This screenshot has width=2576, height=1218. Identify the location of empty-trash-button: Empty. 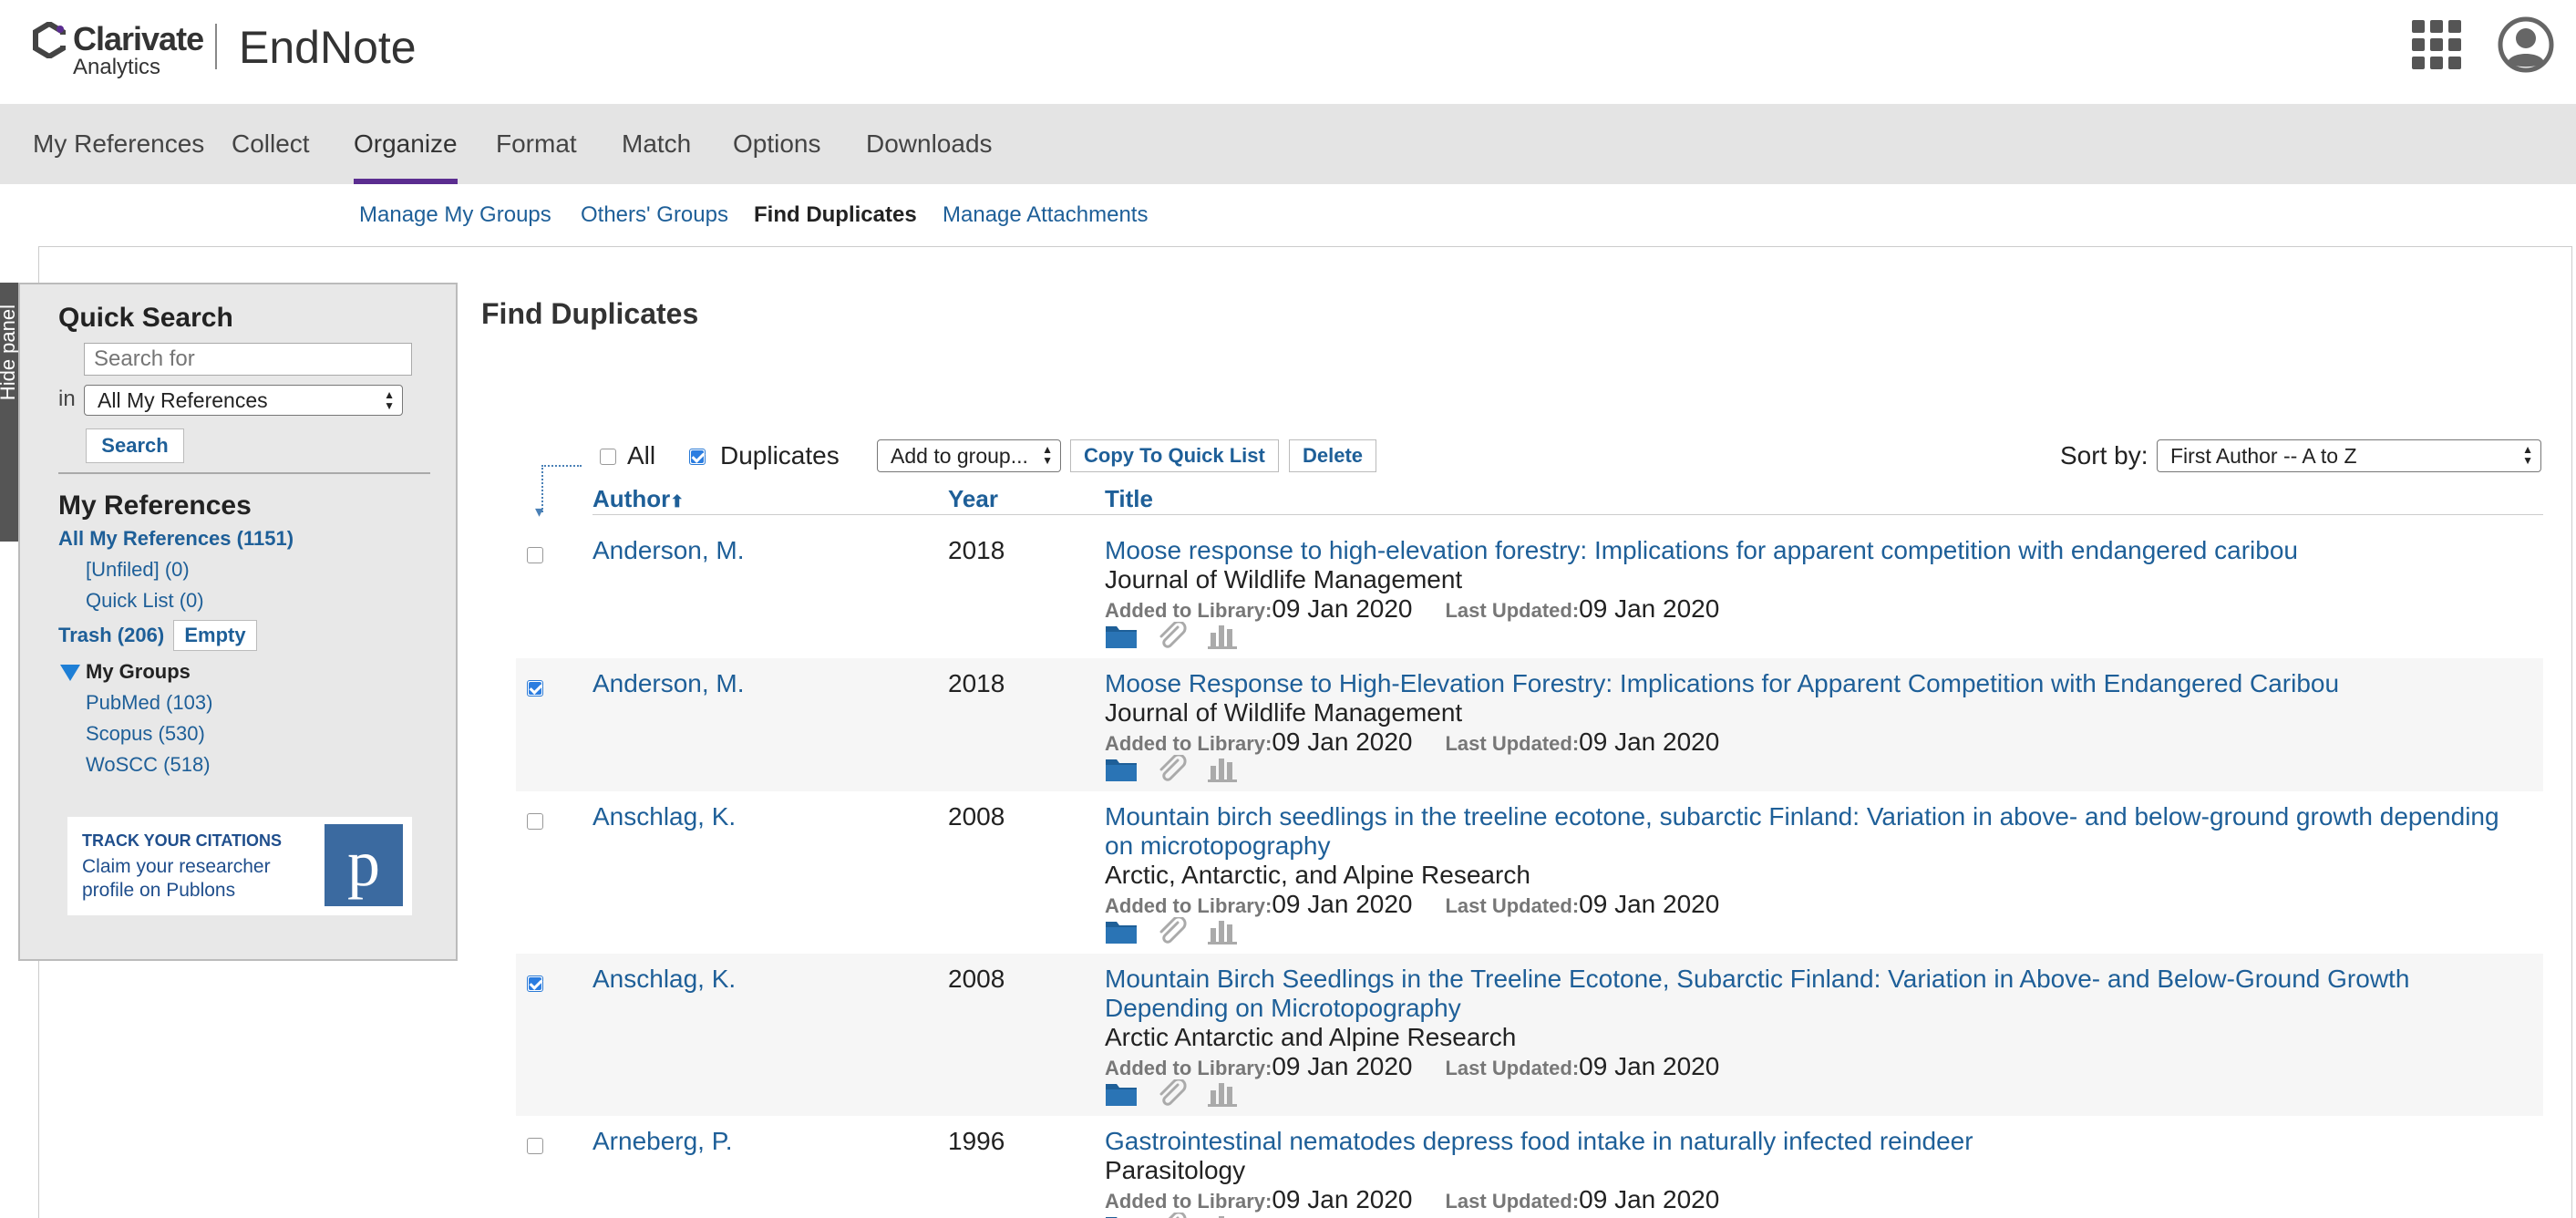
(215, 635).